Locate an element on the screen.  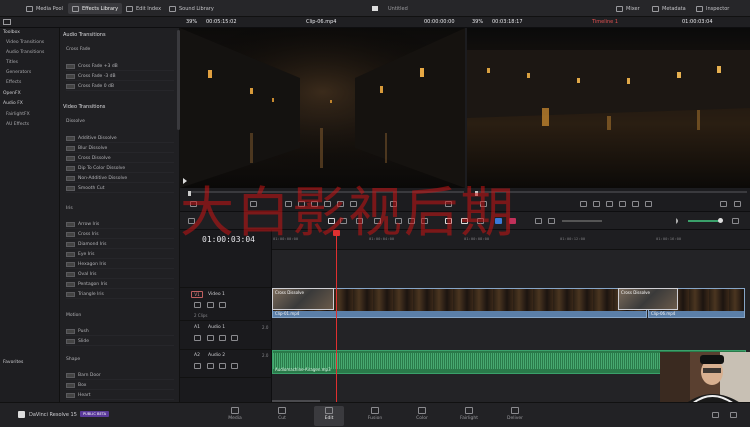
metadata-button: Metadata is located at coordinates (669, 8).